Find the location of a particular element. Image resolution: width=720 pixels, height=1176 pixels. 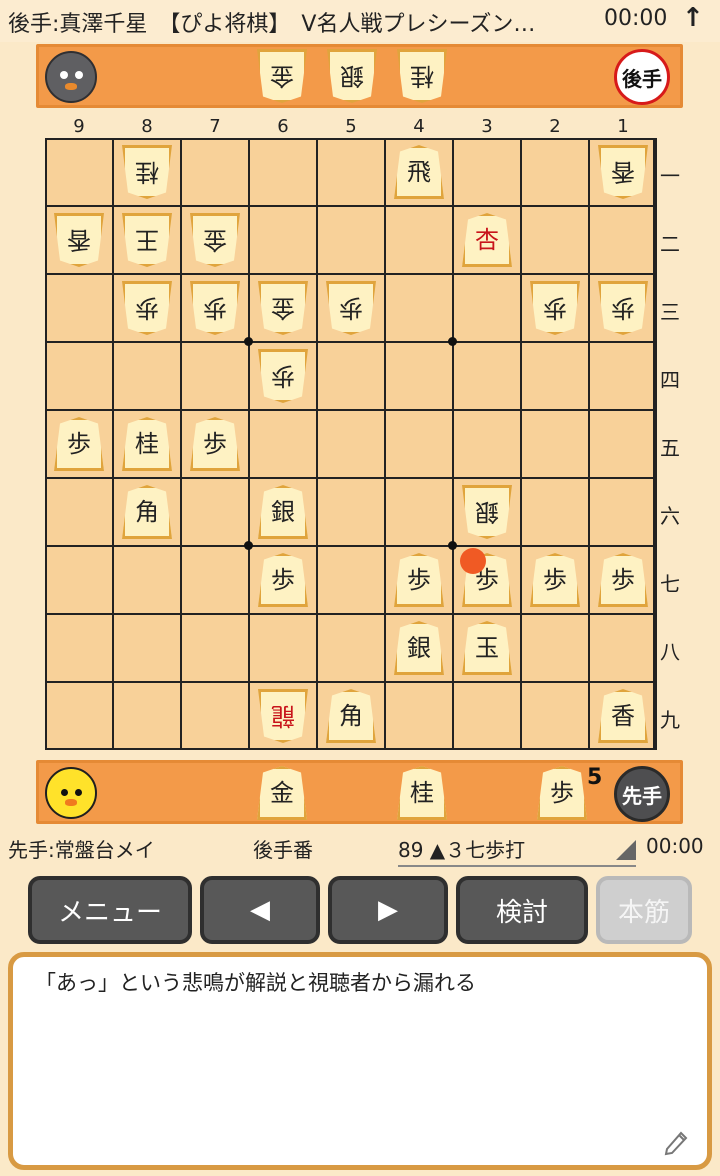

sente-hand: 金 桂 歩5 先手 is located at coordinates (359, 792).